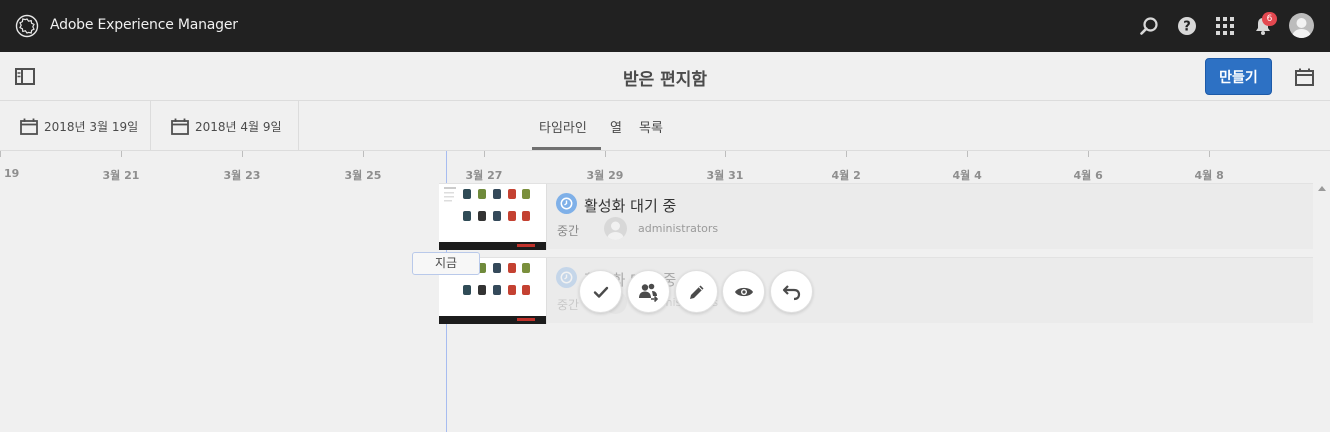  I want to click on delegate-action-button, so click(648, 291).